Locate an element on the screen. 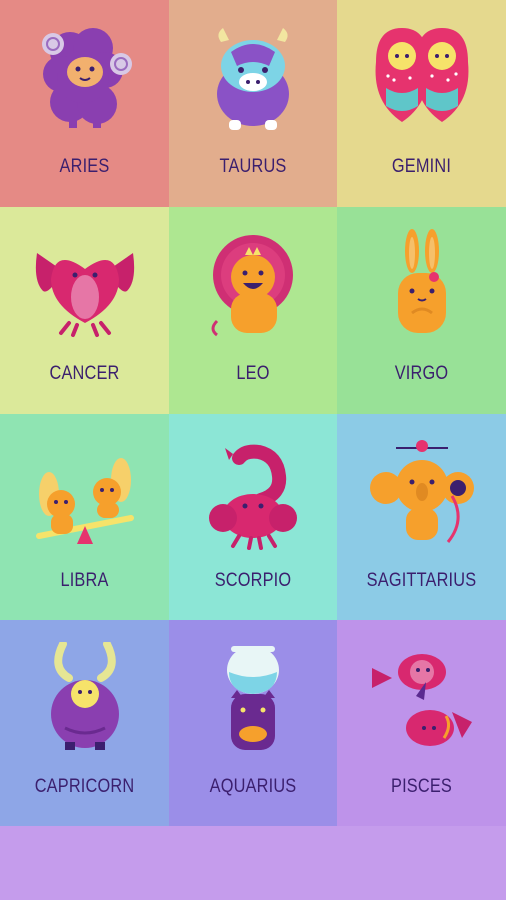 This screenshot has width=506, height=900. sign-label-cancer: CANCER is located at coordinates (84, 373).